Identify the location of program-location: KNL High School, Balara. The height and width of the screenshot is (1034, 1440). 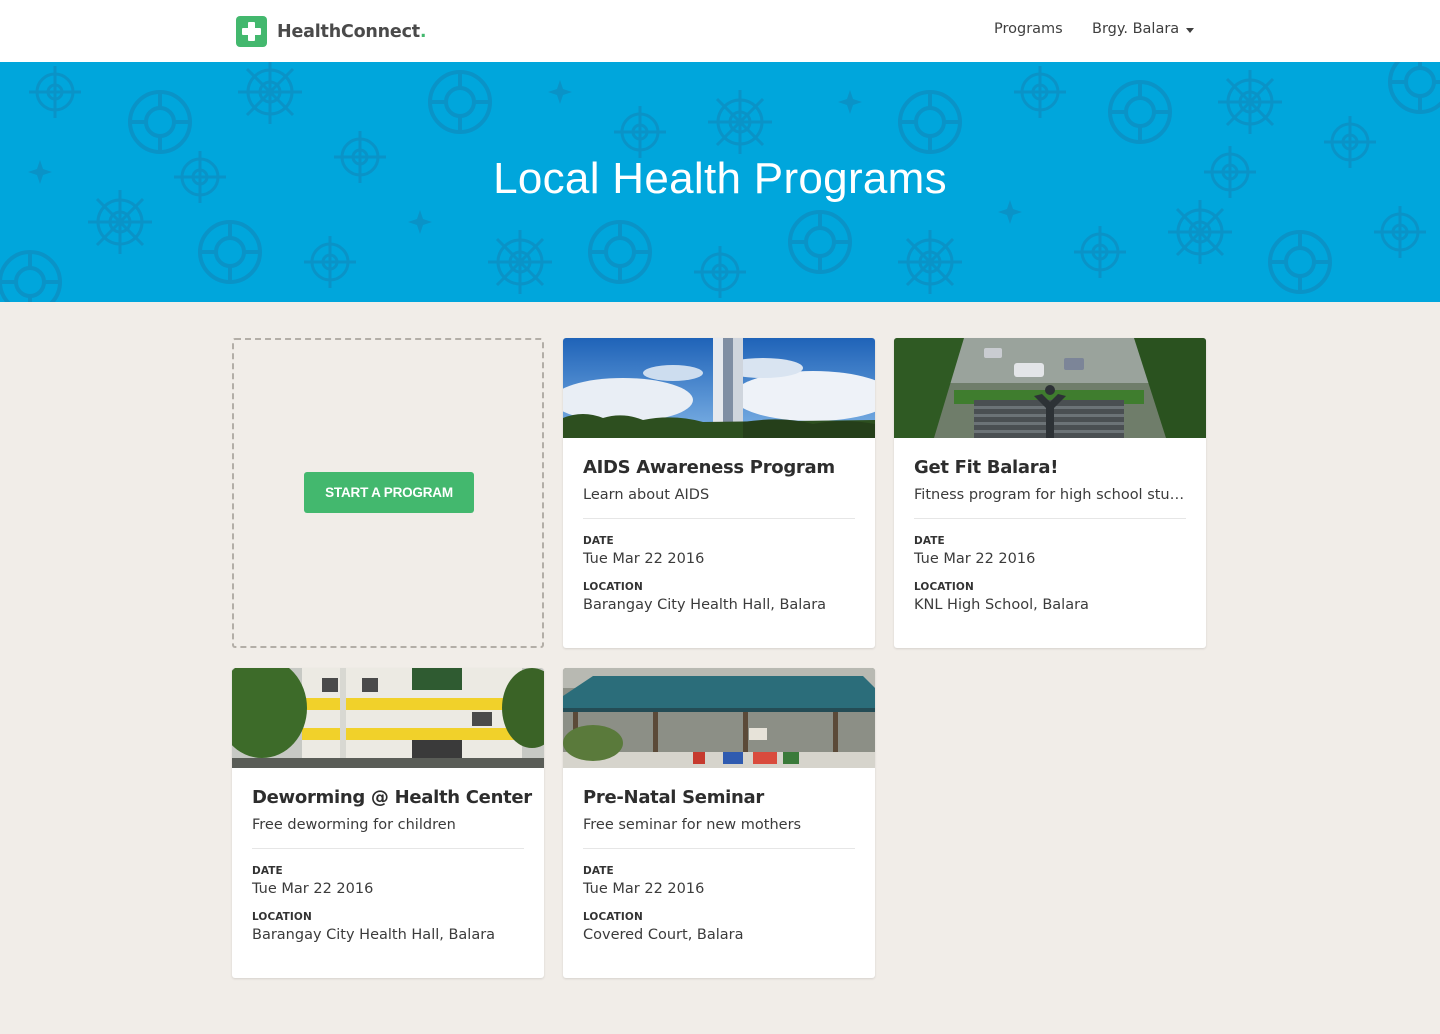
(1001, 605).